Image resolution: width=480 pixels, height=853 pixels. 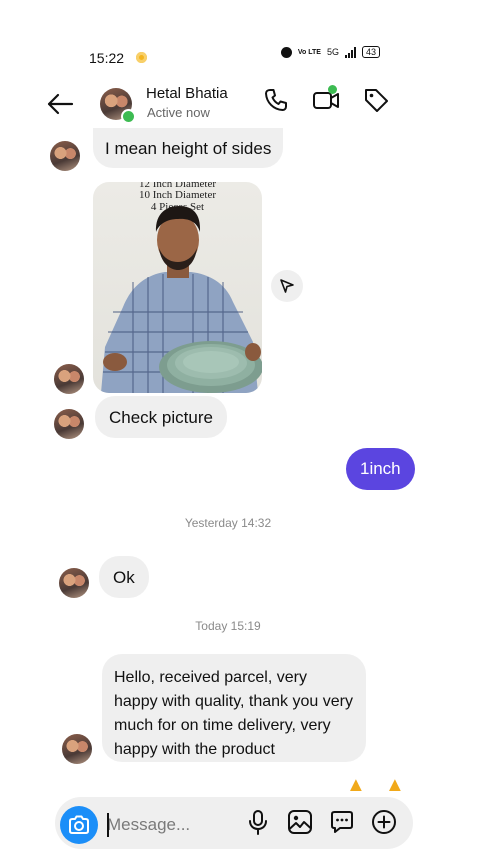 I want to click on network-label: 5G, so click(x=332, y=52).